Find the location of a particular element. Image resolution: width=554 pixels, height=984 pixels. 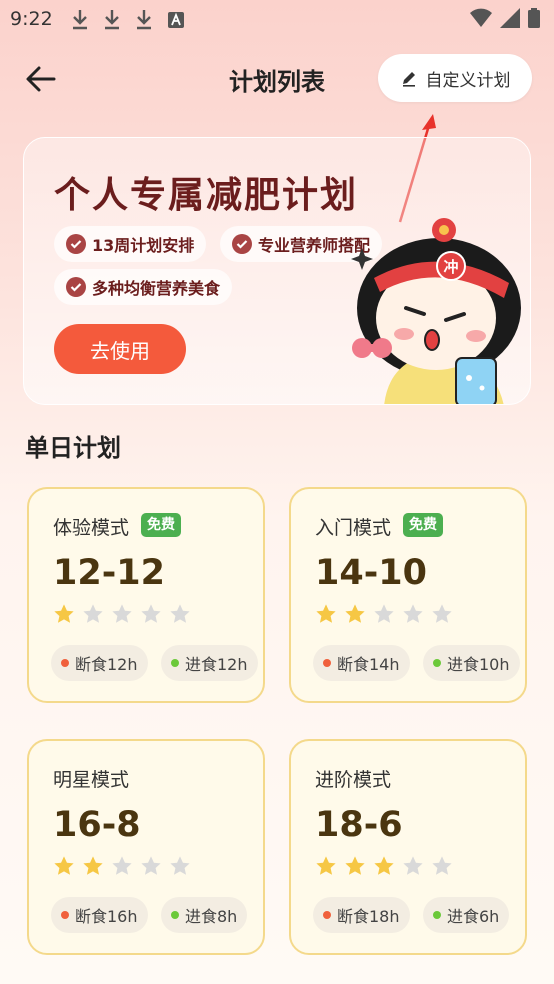

use-button: 去使用 is located at coordinates (120, 349).